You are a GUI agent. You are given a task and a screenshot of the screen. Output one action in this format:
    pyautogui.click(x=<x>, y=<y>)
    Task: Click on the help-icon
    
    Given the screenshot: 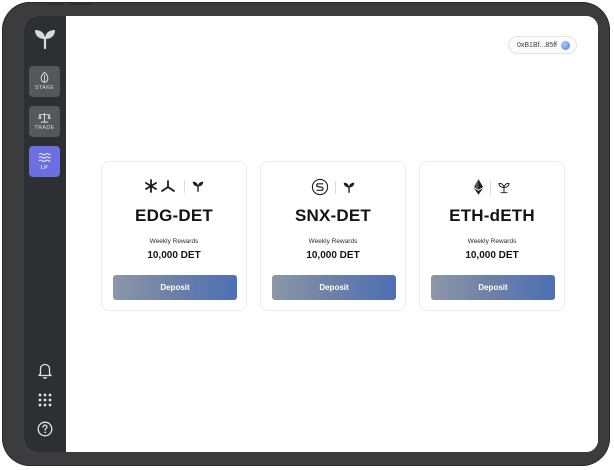 What is the action you would take?
    pyautogui.click(x=45, y=429)
    